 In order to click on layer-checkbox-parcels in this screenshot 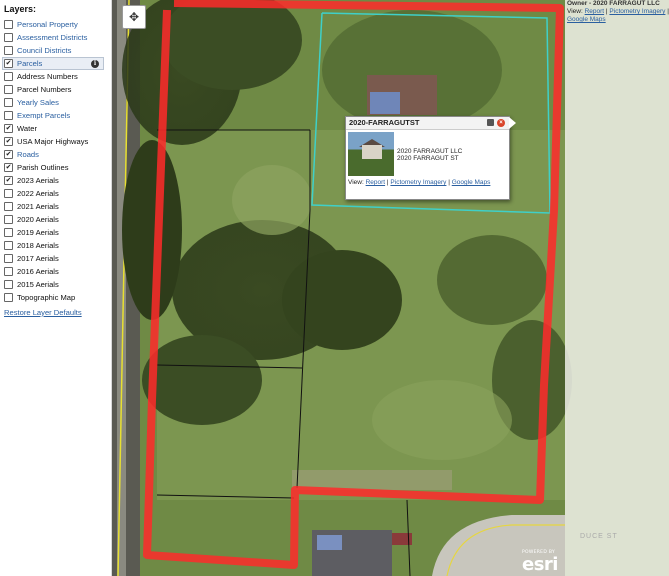, I will do `click(8, 63)`.